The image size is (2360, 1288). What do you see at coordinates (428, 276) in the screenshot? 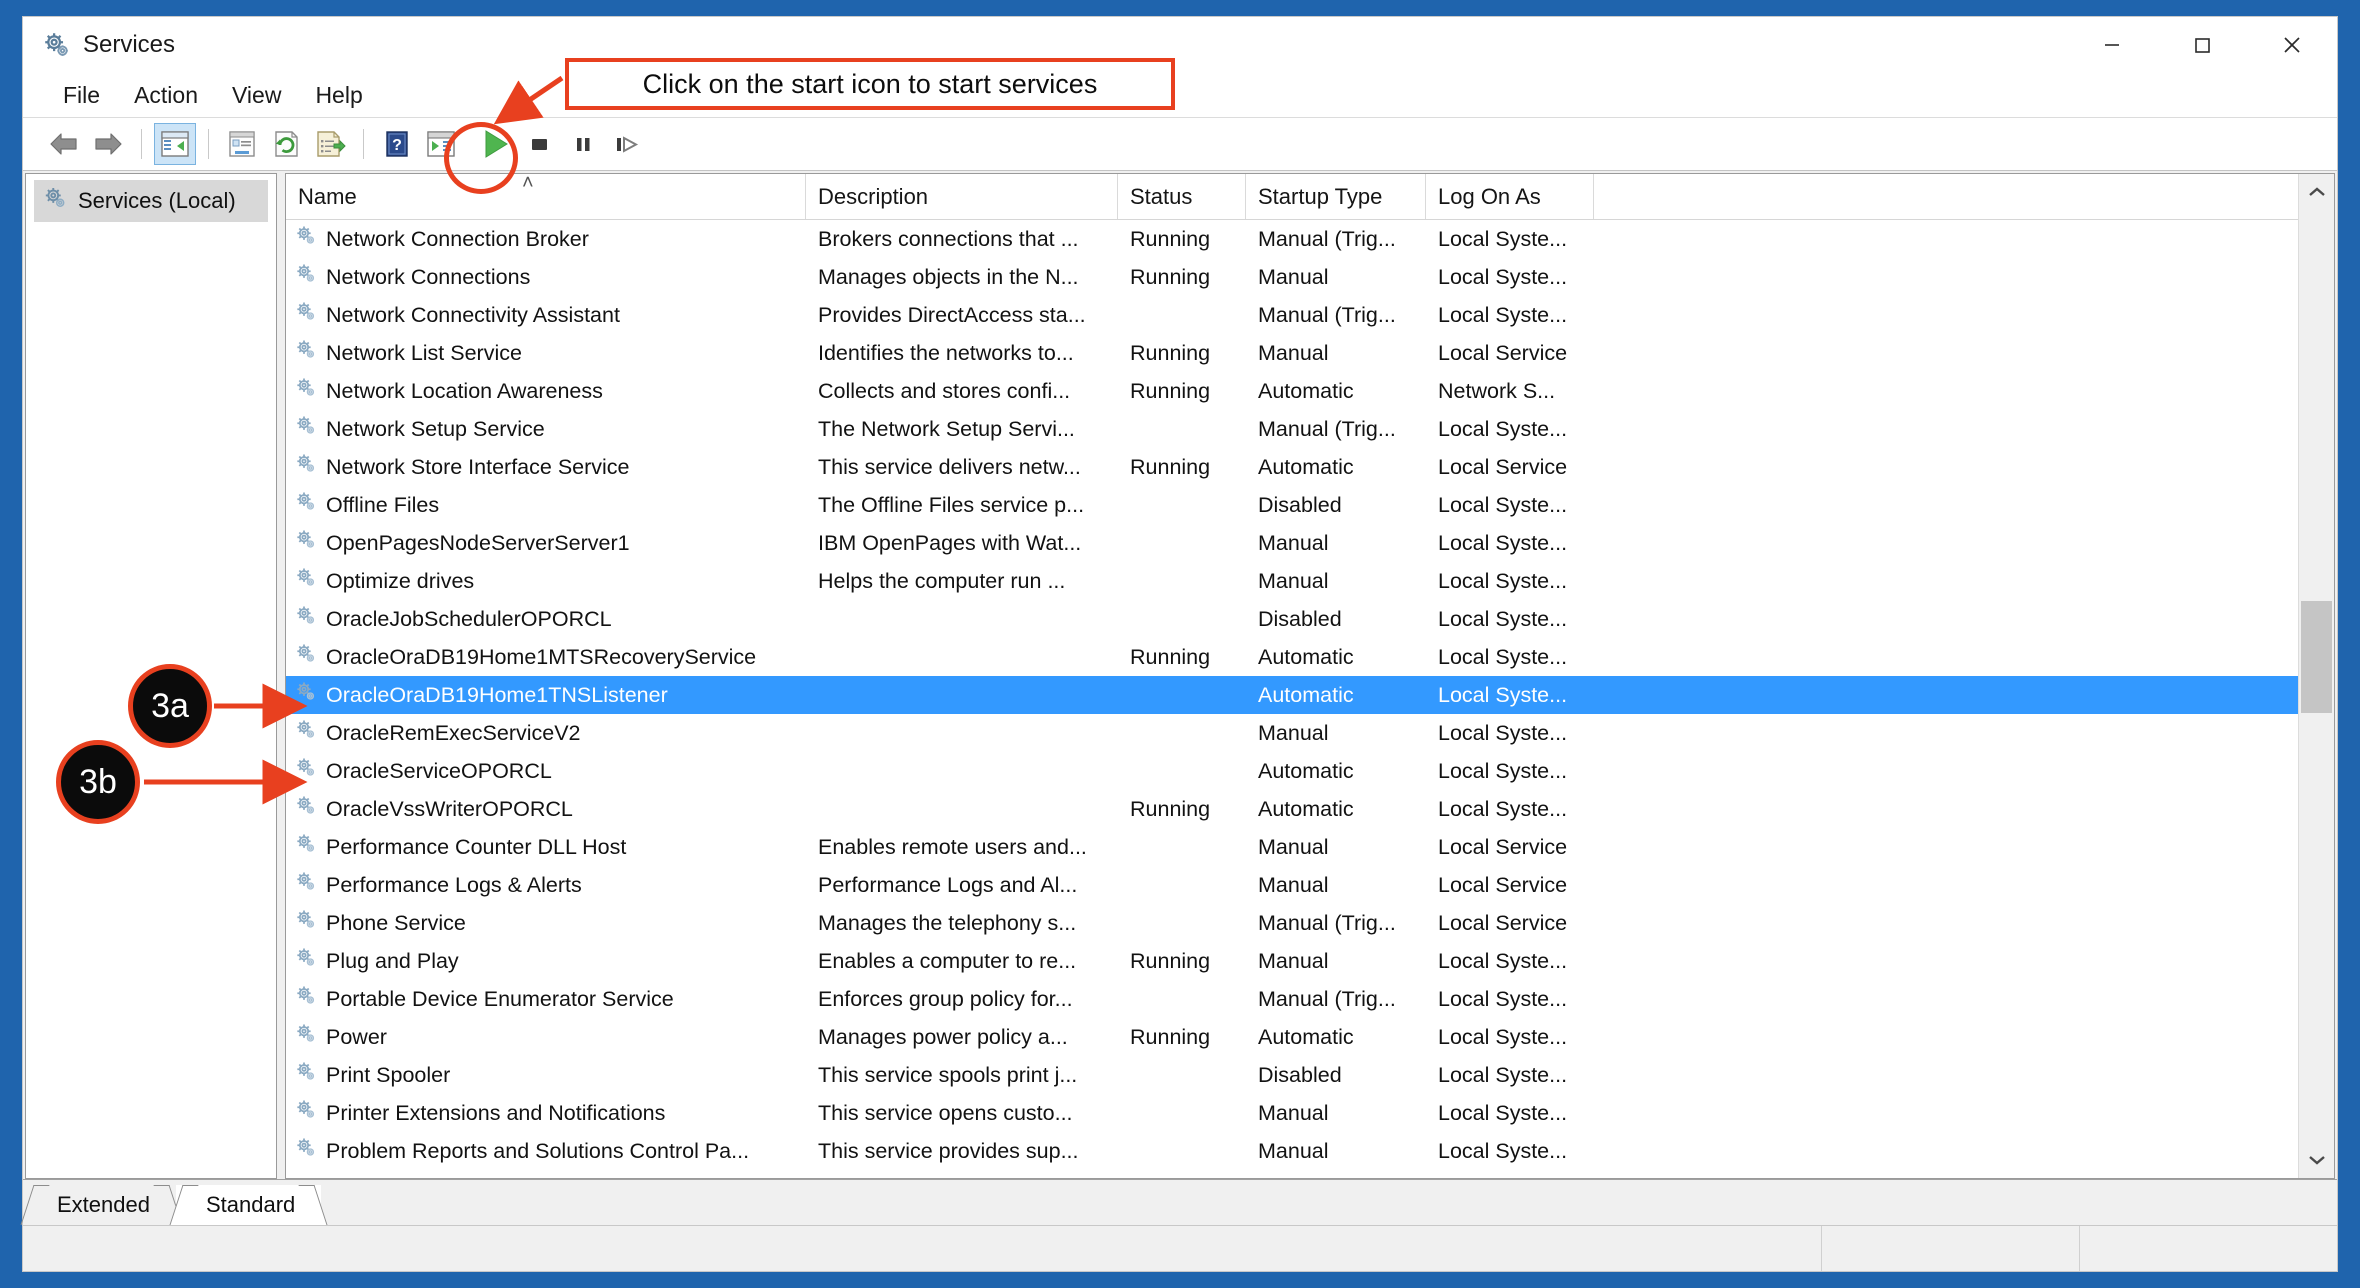
I see `service-name: Network Connections` at bounding box center [428, 276].